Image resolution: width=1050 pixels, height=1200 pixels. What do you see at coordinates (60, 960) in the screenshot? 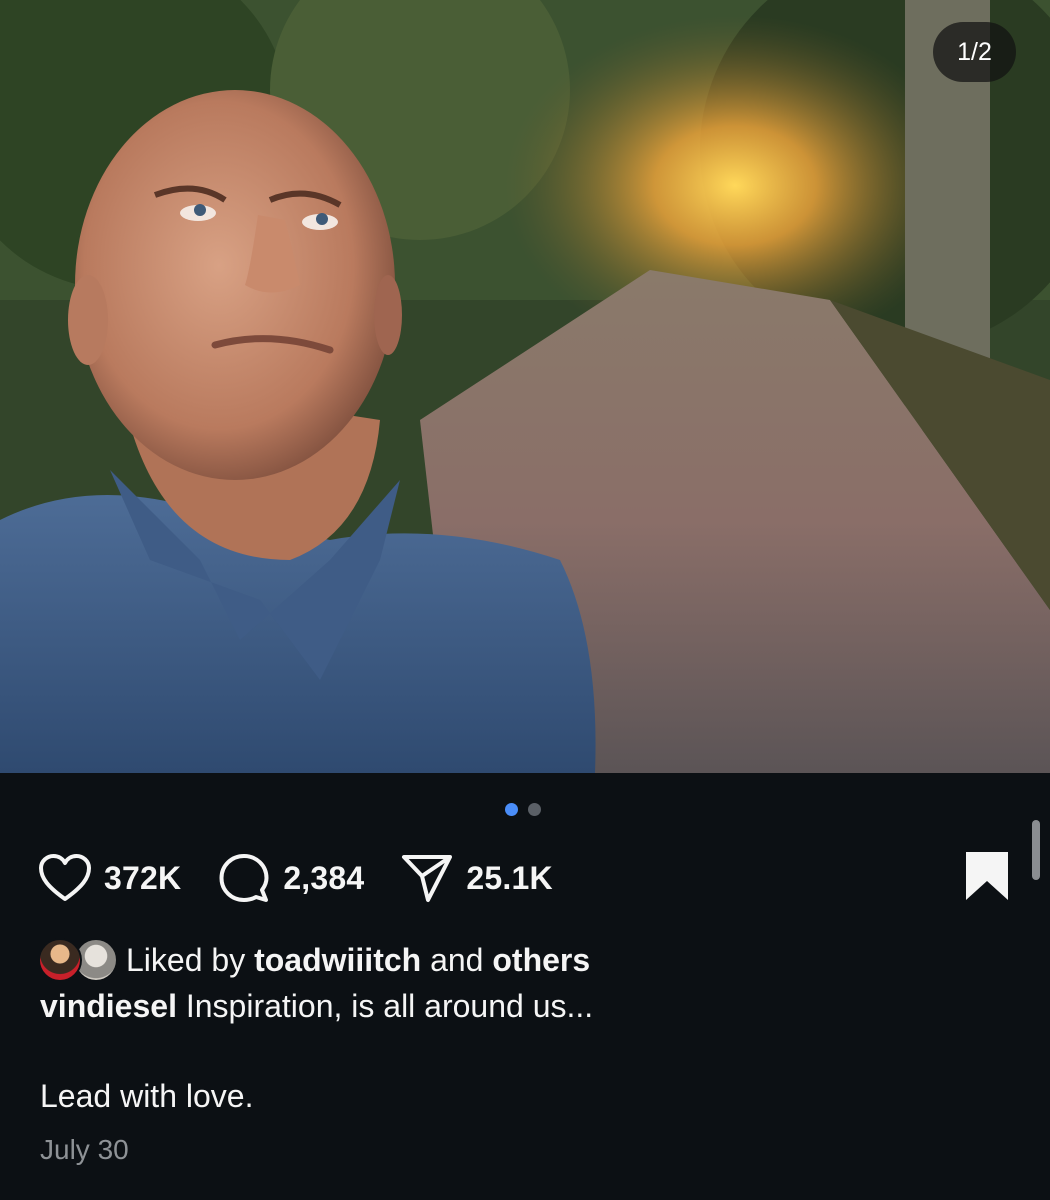
I see `avatar` at bounding box center [60, 960].